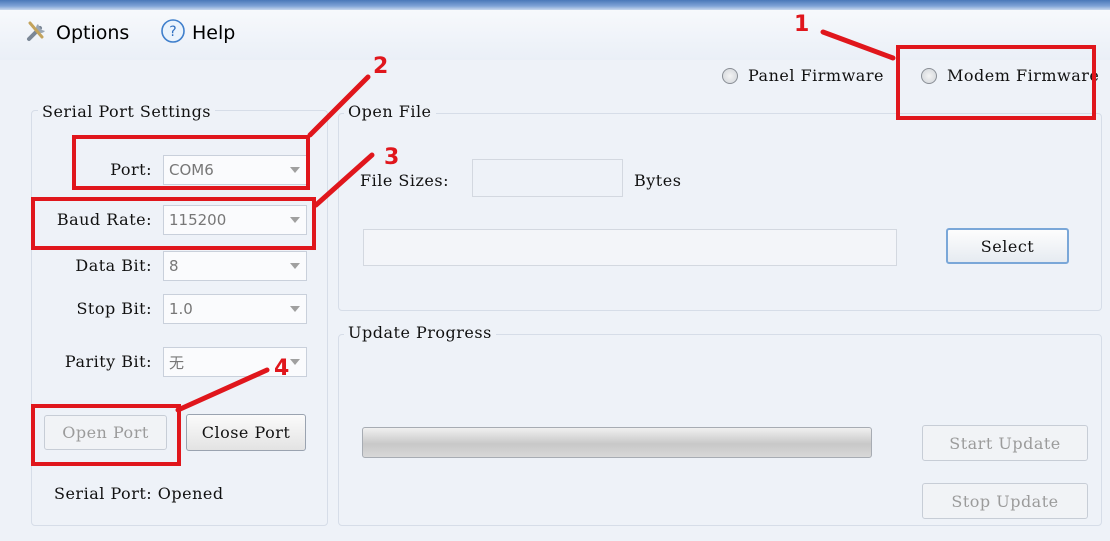  Describe the element at coordinates (658, 180) in the screenshot. I see `bytes-label: Bytes` at that location.